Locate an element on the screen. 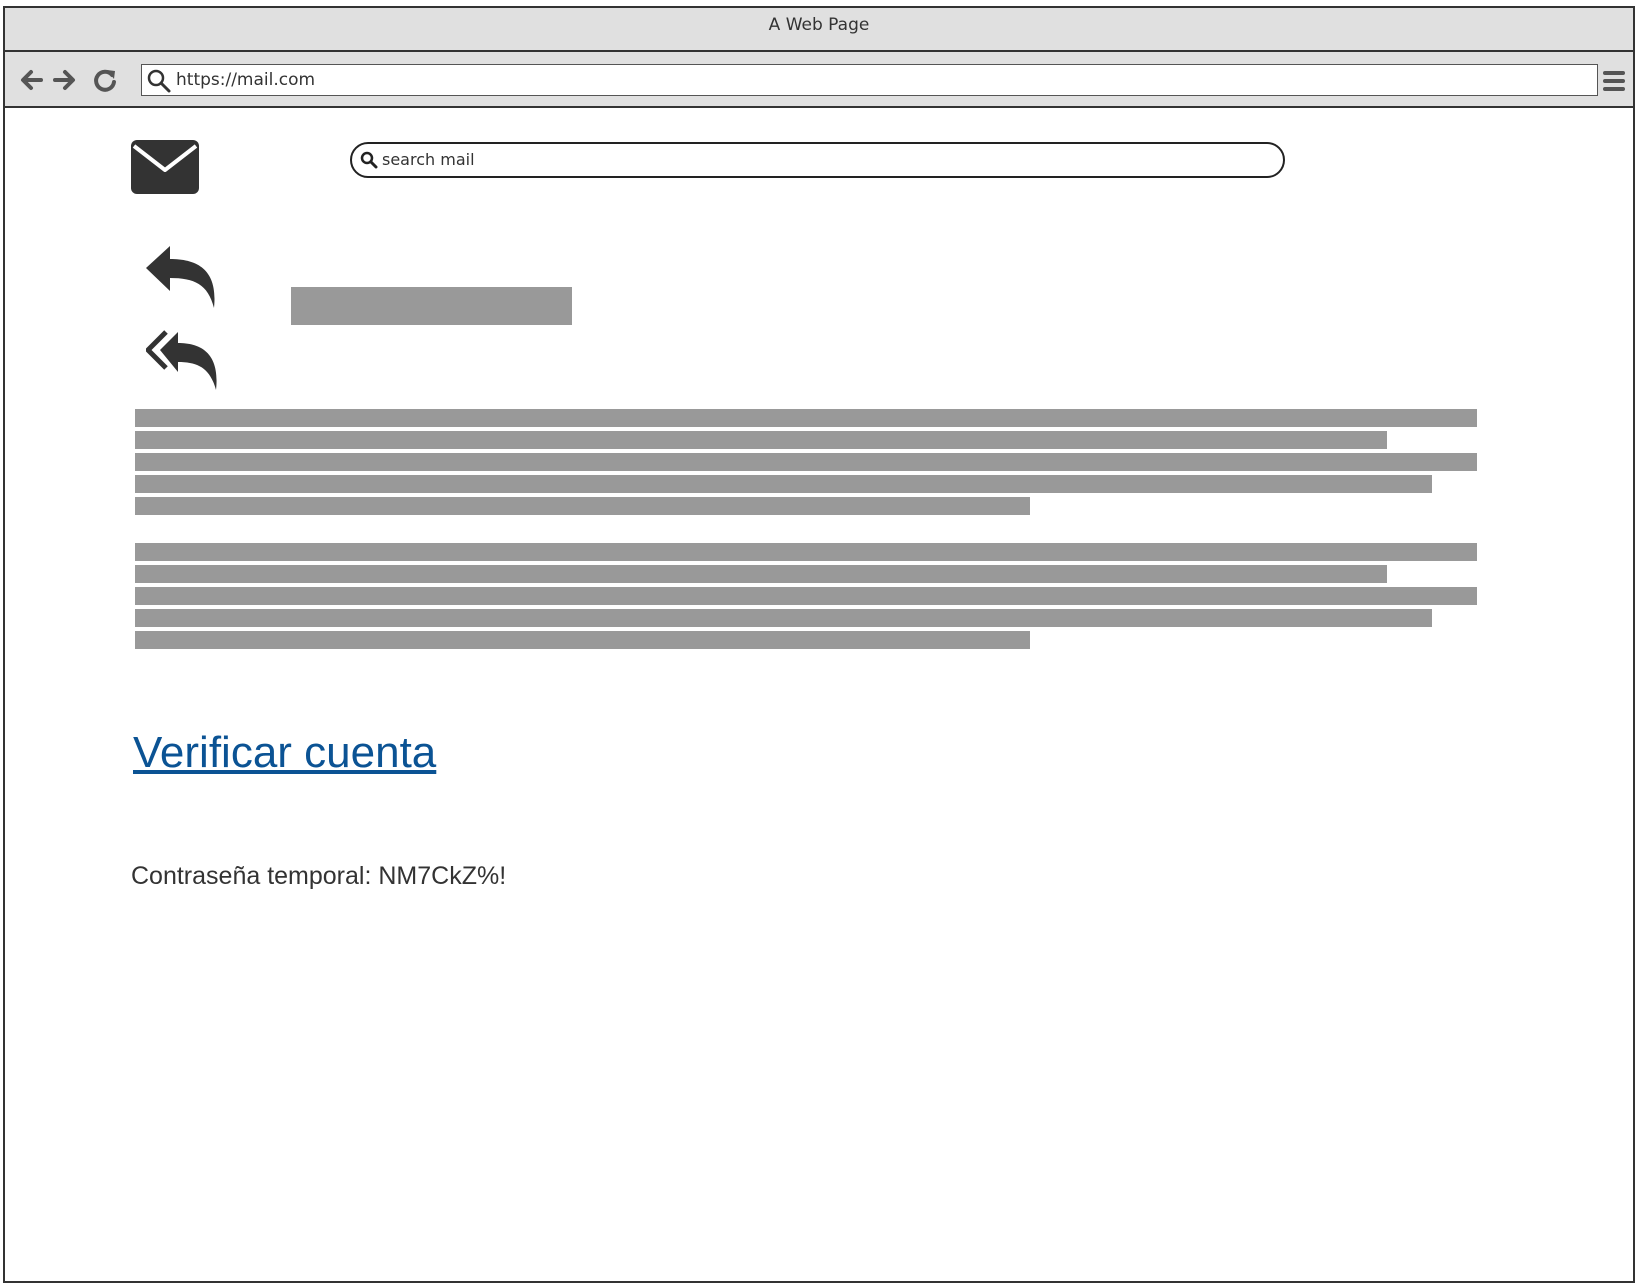 The height and width of the screenshot is (1288, 1641). window-title: A Web Page is located at coordinates (819, 25).